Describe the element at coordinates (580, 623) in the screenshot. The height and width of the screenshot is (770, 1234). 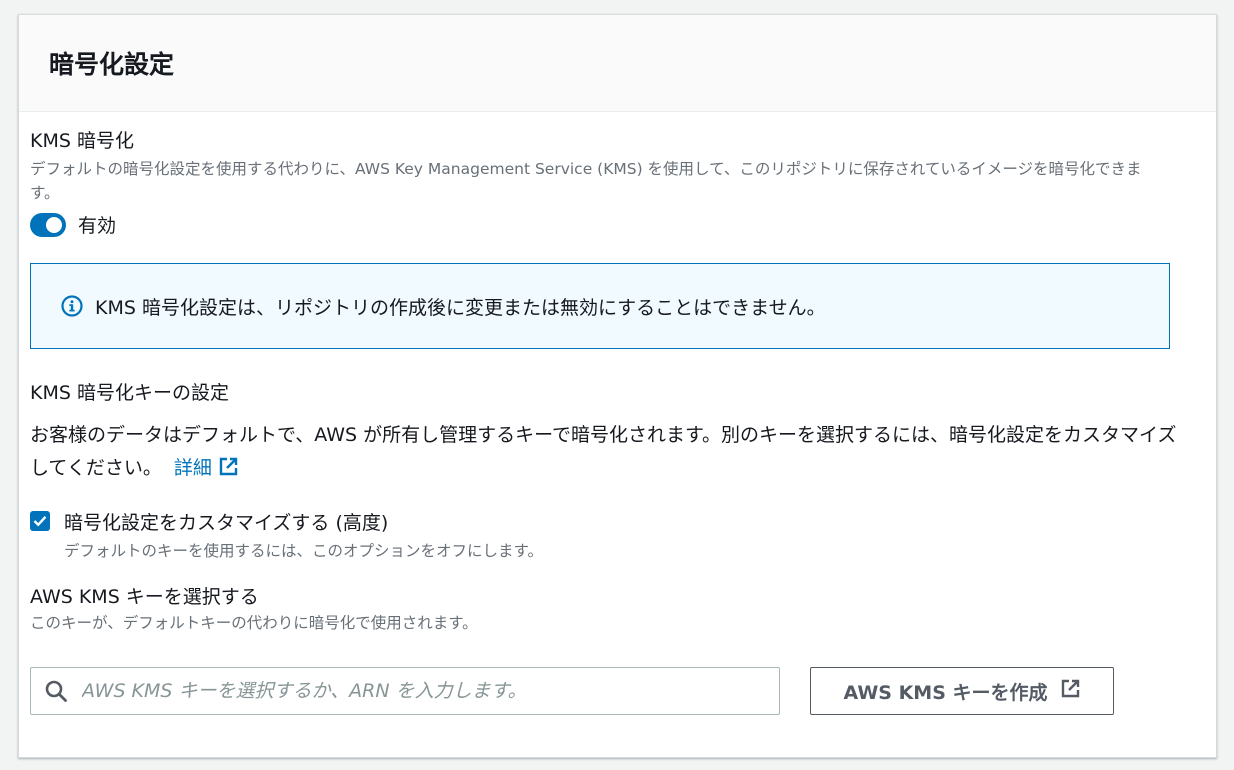
I see `select-key-description: このキーが、デフォルトキーの代わりに暗号化で使用されます。` at that location.